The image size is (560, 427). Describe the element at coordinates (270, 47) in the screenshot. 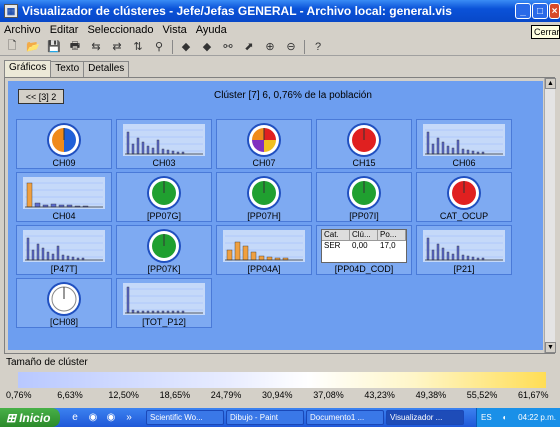

I see `zoom-in-icon: ⊕` at that location.